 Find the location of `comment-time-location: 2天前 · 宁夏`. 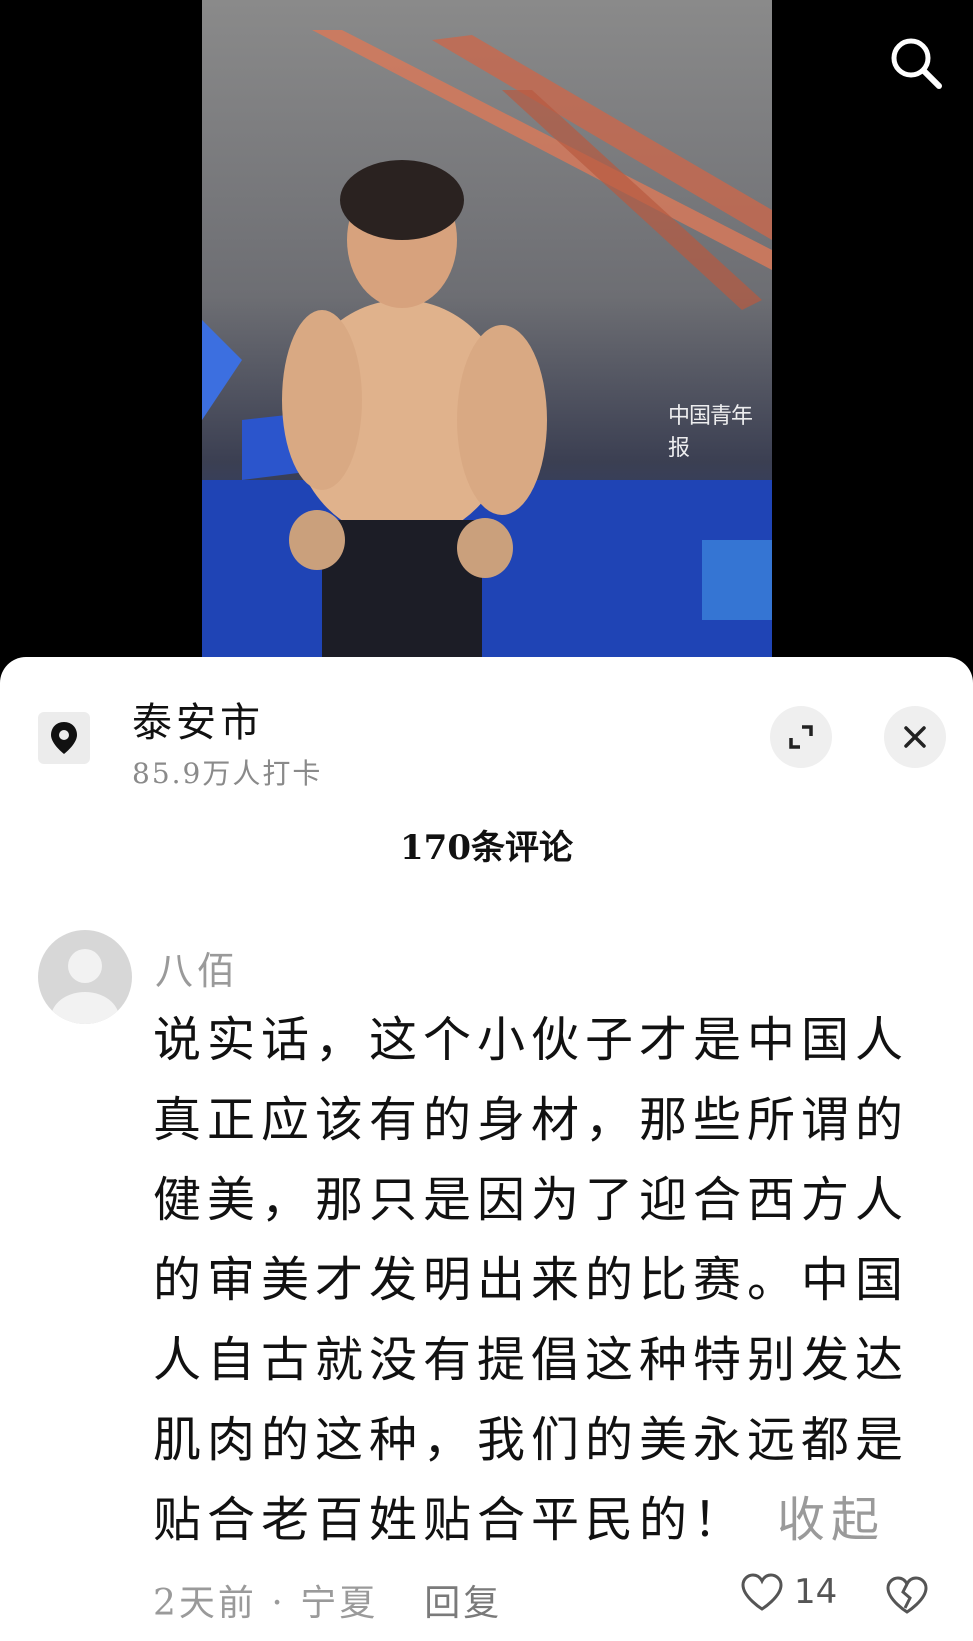

comment-time-location: 2天前 · 宁夏 is located at coordinates (266, 1603).